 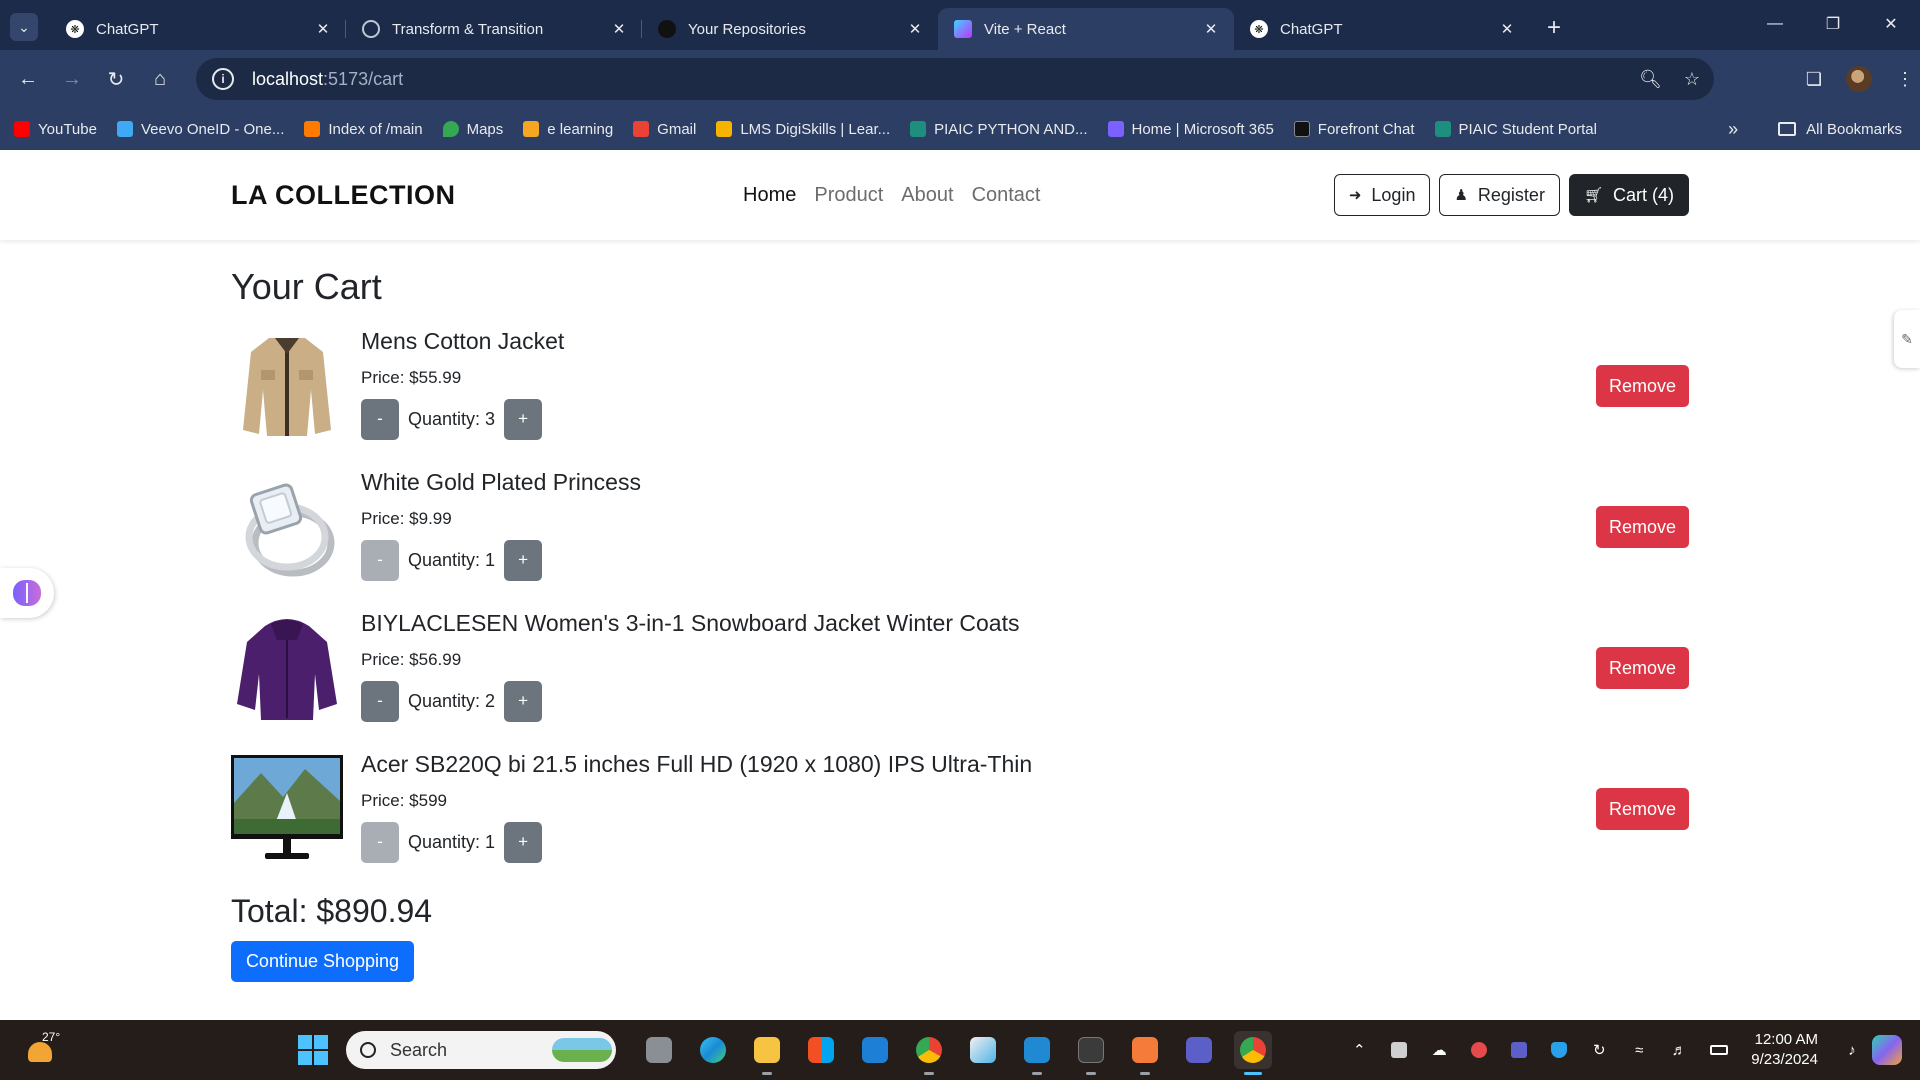 I want to click on sync-icon: ↻, so click(x=1599, y=1050).